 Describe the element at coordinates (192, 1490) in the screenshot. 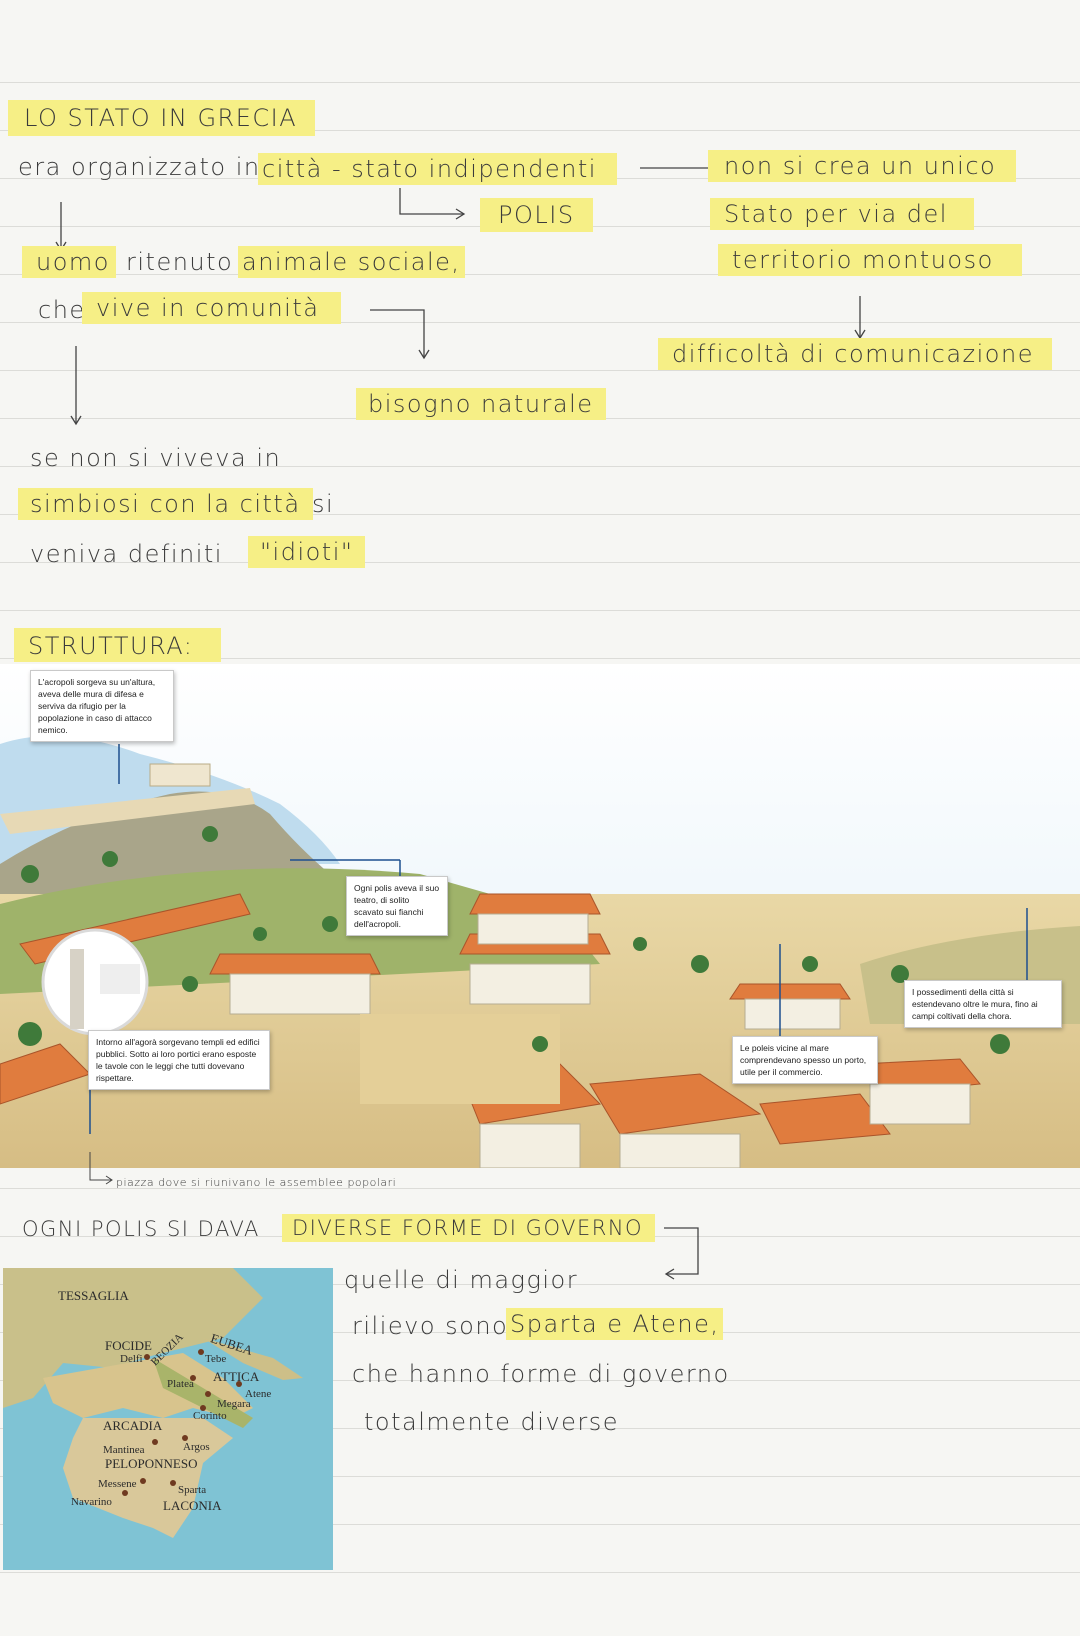

I see `map-label-sparta: Sparta` at that location.